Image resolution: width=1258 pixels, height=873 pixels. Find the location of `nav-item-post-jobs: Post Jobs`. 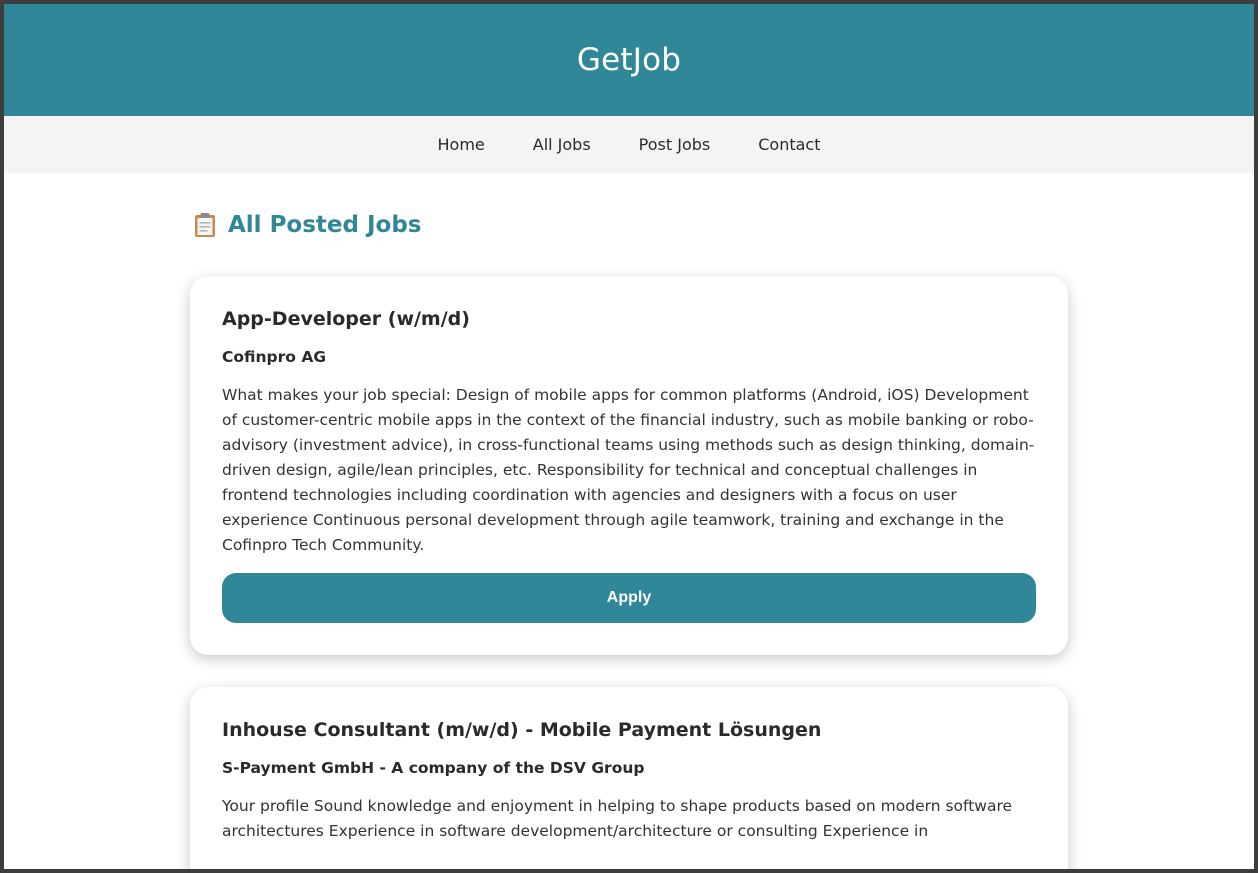

nav-item-post-jobs: Post Jobs is located at coordinates (675, 144).